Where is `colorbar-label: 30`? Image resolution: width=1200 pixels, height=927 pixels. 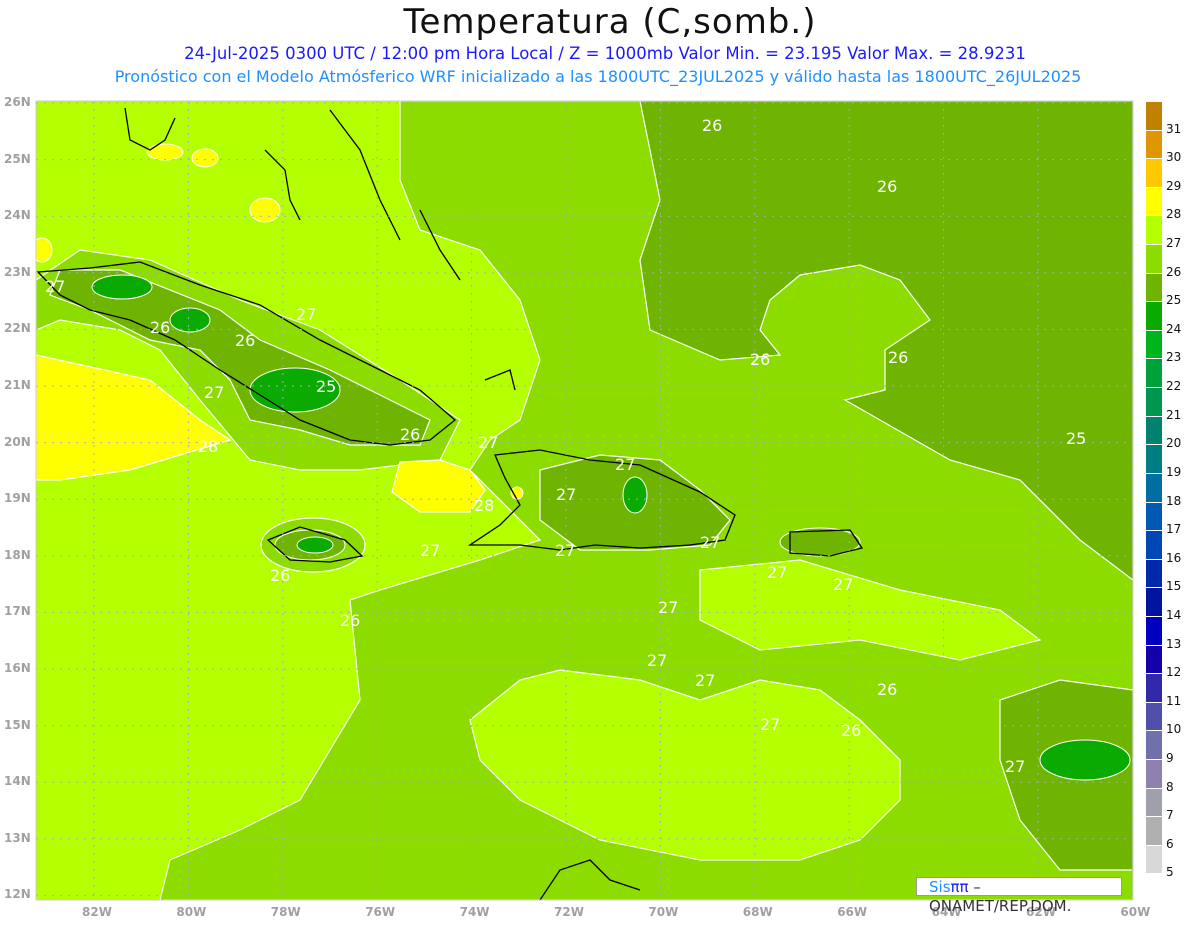 colorbar-label: 30 is located at coordinates (1174, 157).